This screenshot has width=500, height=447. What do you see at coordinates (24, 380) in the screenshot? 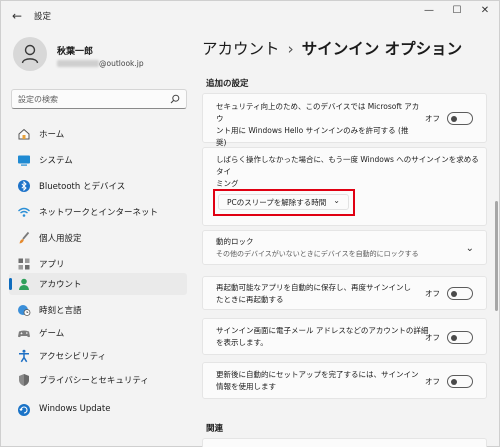
I see `shield-icon` at bounding box center [24, 380].